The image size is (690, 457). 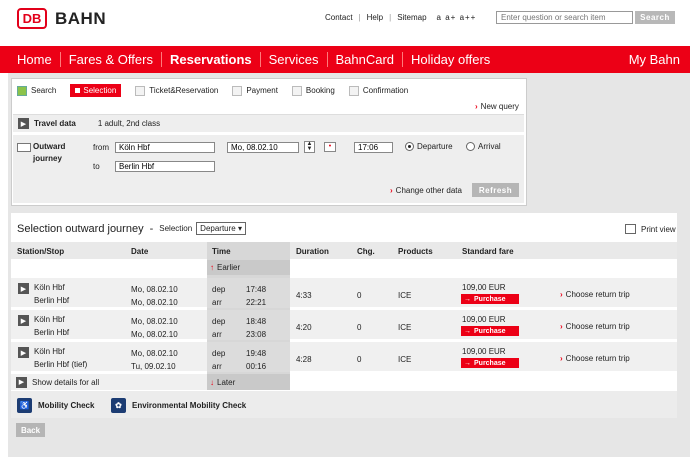 I want to click on to-station: Berlin Hbf (tief), so click(x=61, y=364).